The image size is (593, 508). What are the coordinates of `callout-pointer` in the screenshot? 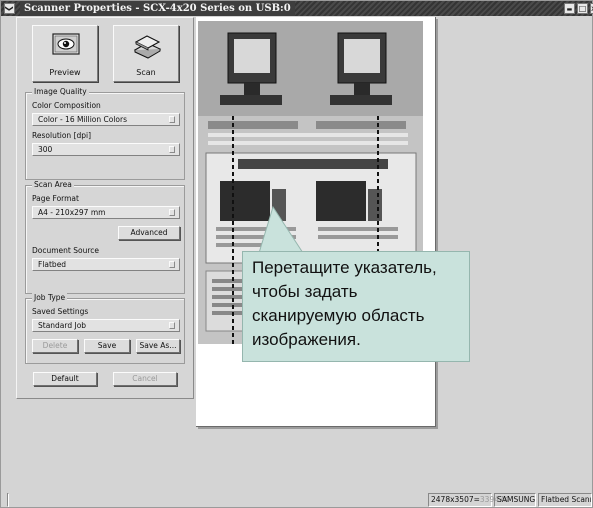 It's located at (281, 229).